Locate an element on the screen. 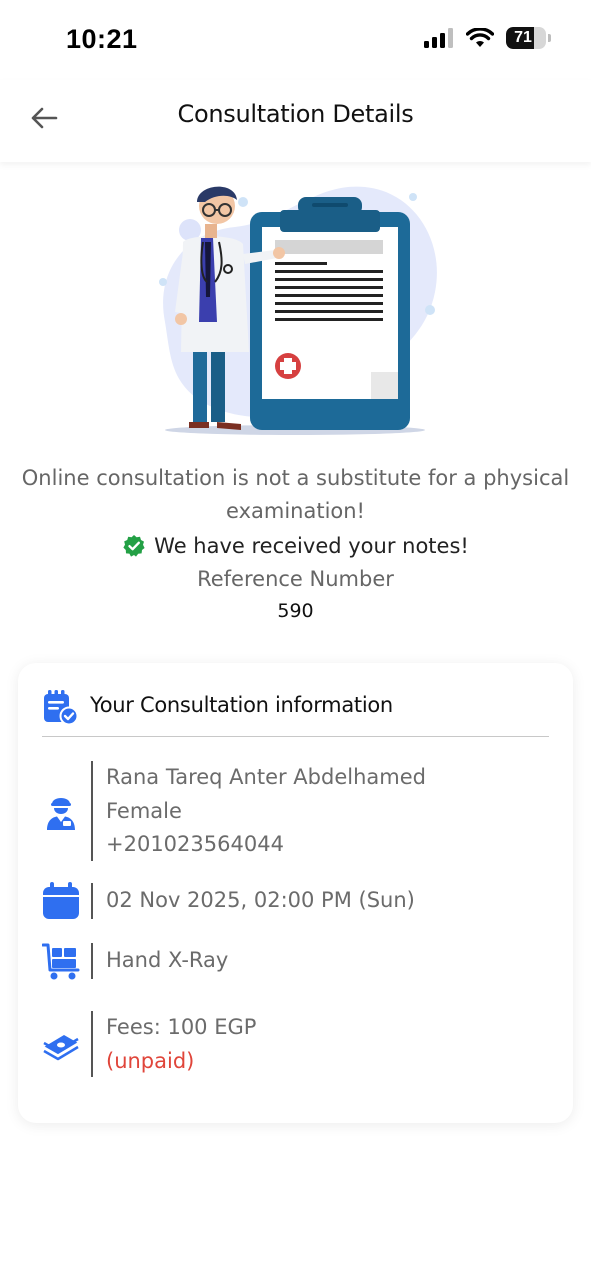 This screenshot has width=591, height=1280. app-bar: Consultation Details is located at coordinates (295, 121).